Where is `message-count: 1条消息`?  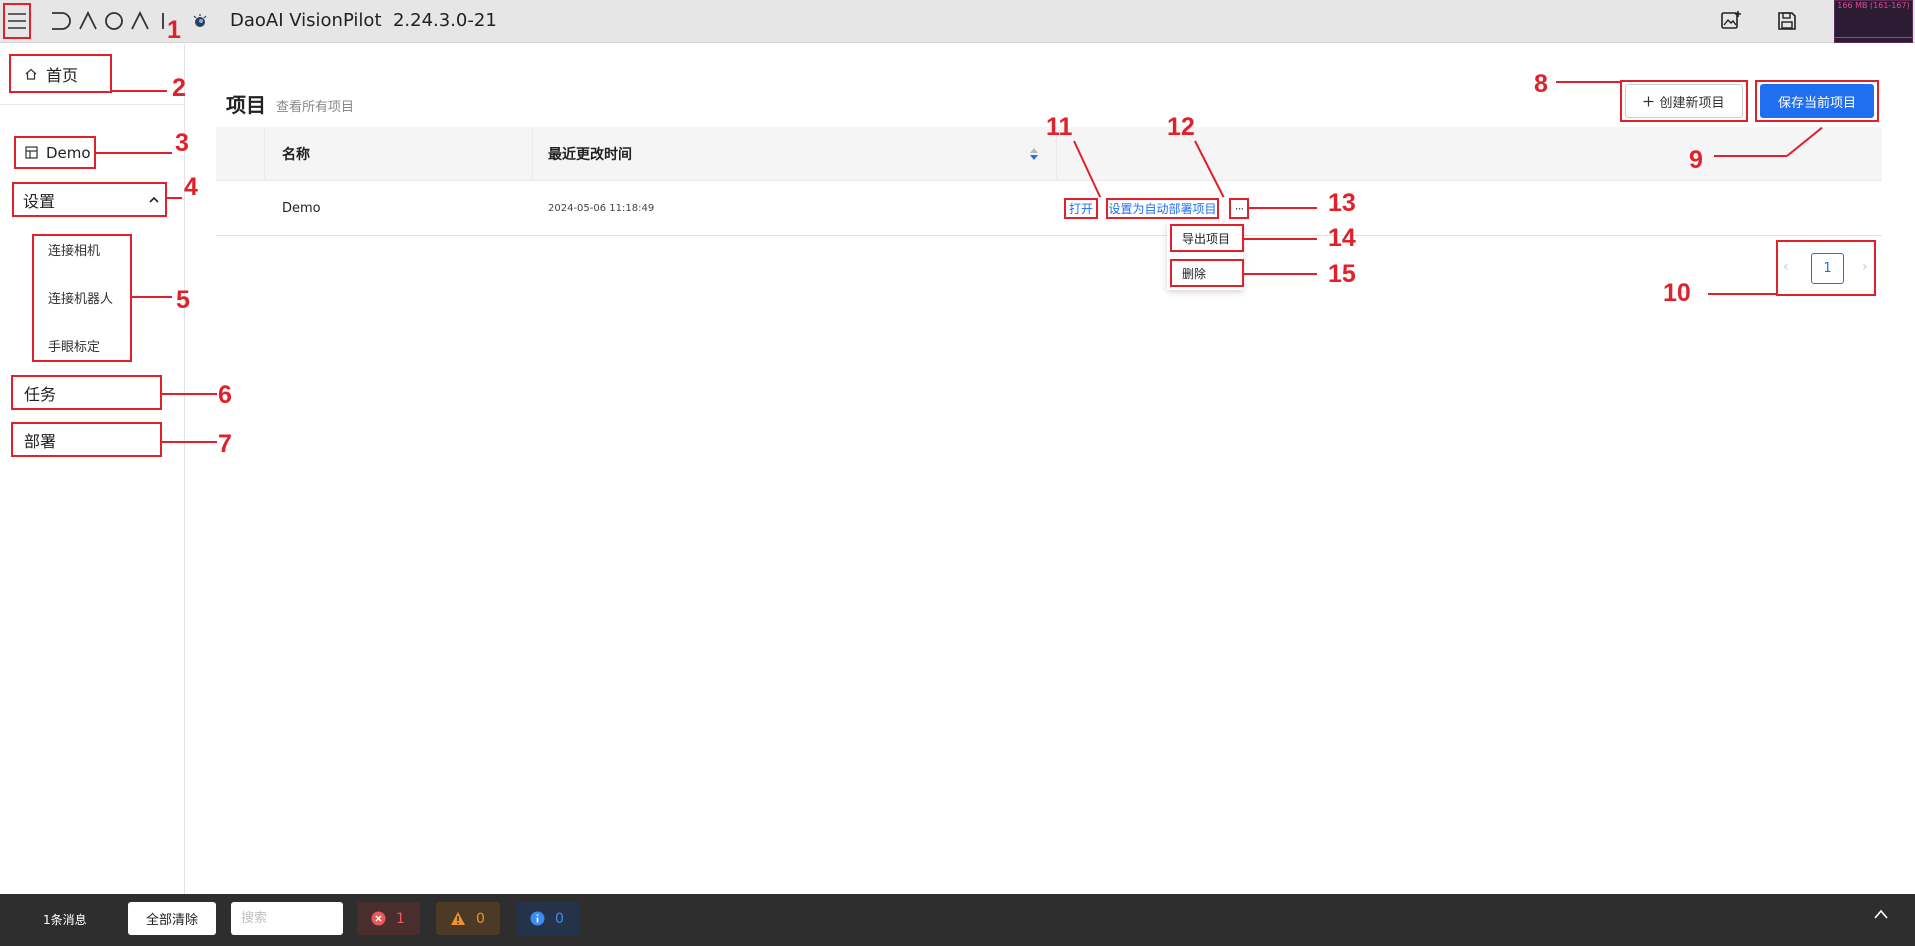 message-count: 1条消息 is located at coordinates (65, 920).